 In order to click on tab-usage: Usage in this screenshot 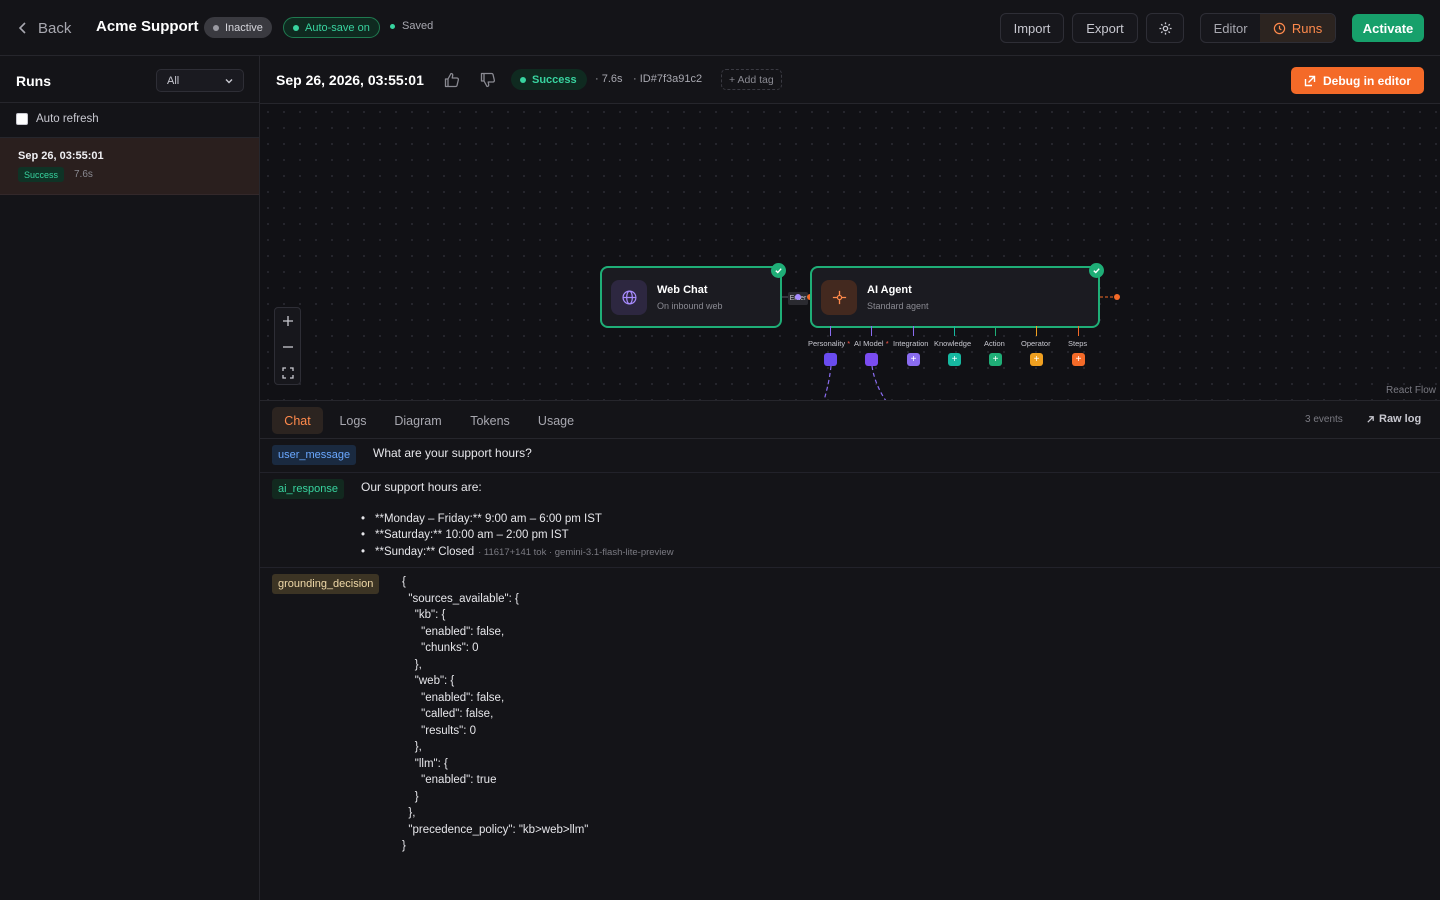, I will do `click(556, 420)`.